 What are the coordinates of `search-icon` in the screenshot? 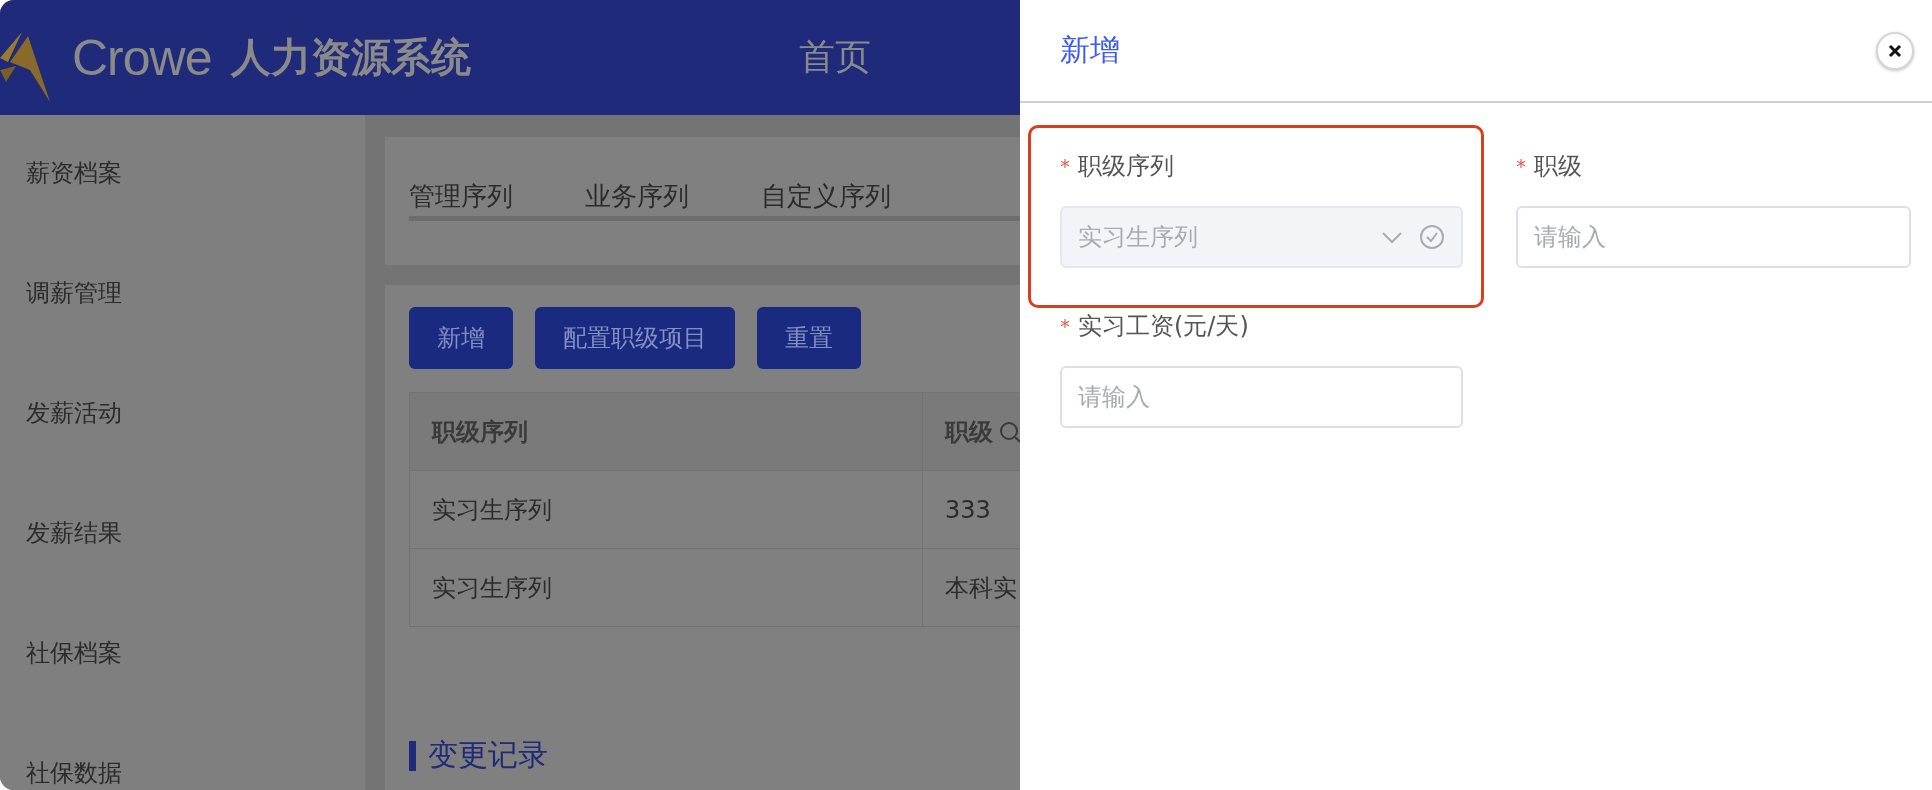 It's located at (1009, 431).